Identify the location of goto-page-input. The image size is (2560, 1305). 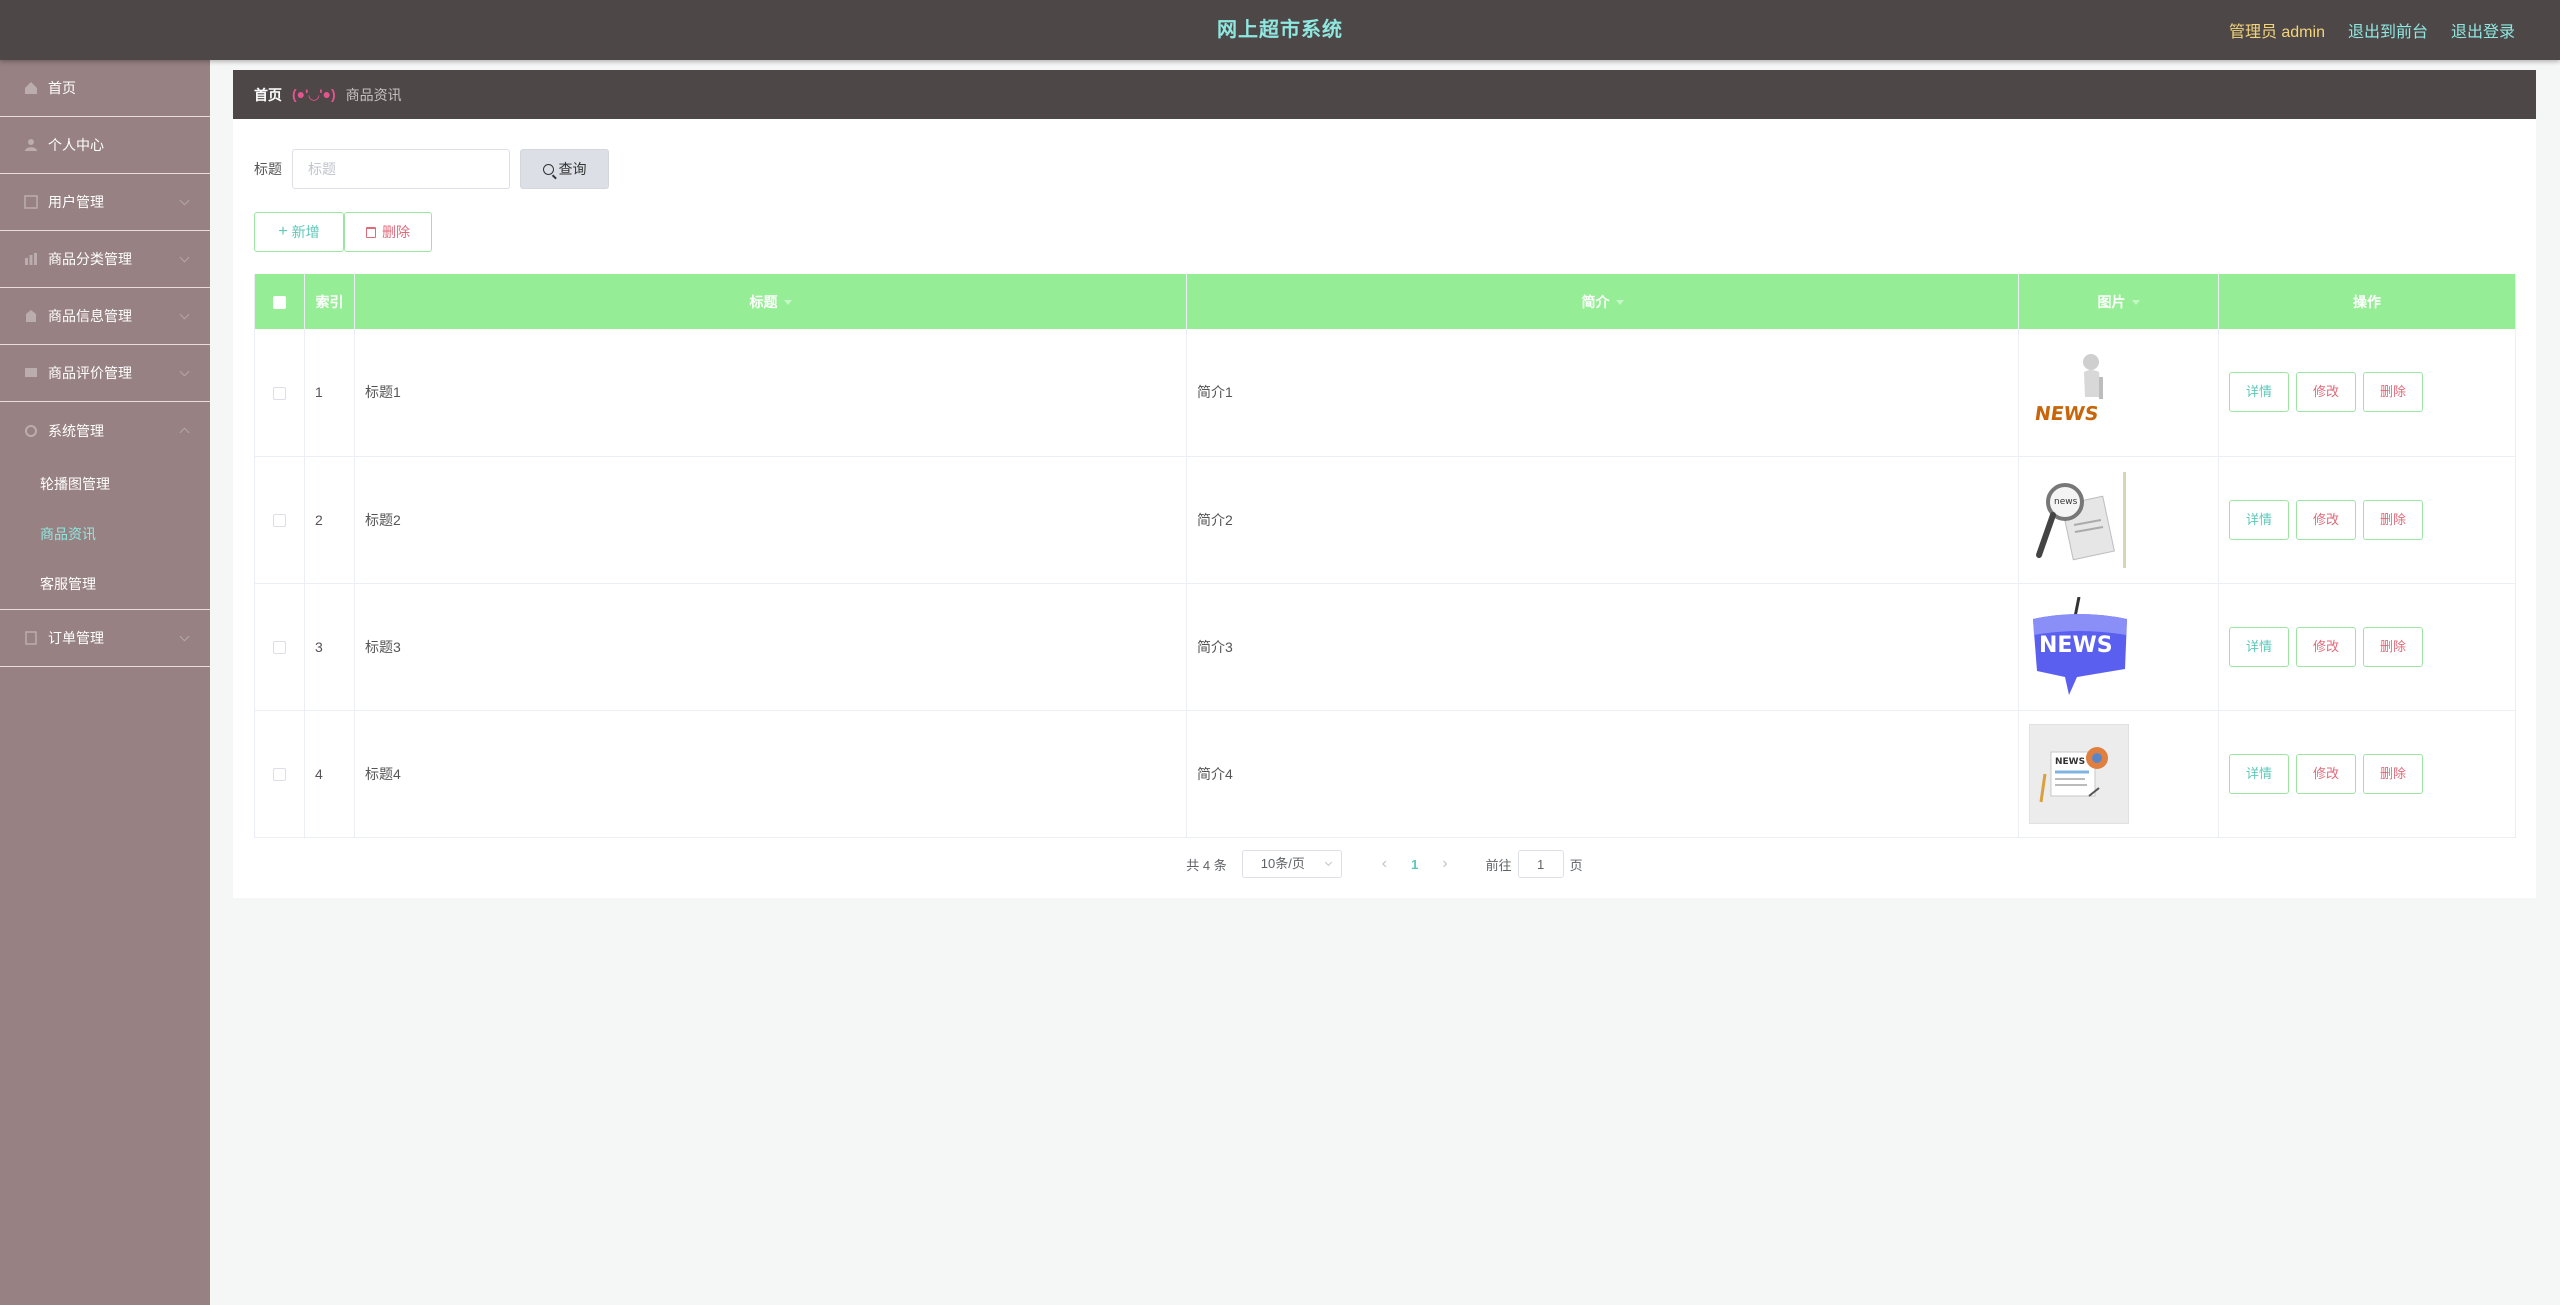
(1540, 864).